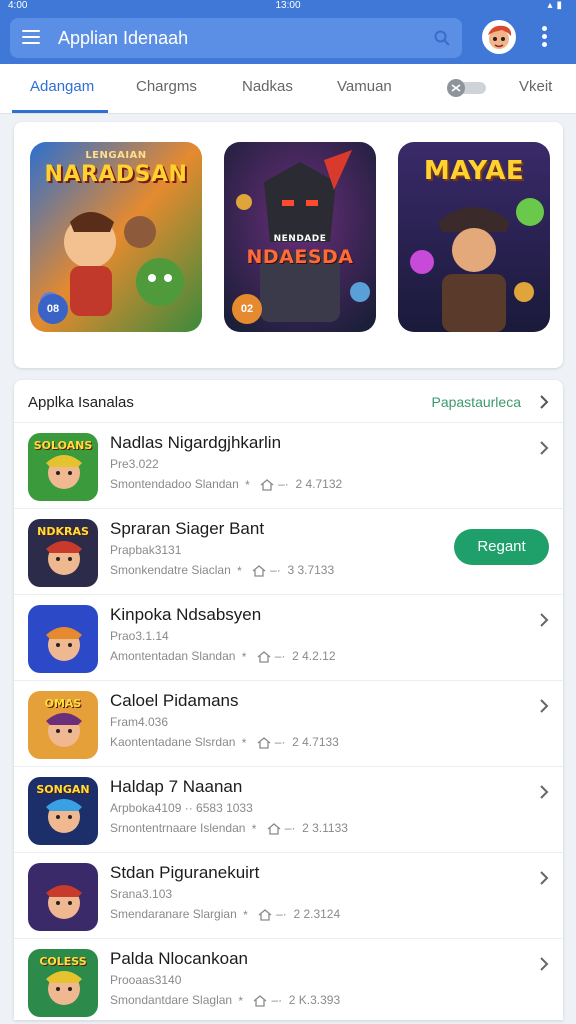 The height and width of the screenshot is (1024, 576). What do you see at coordinates (181, 808) in the screenshot?
I see `app-version: Arpboka4109 ·· 6583 1033` at bounding box center [181, 808].